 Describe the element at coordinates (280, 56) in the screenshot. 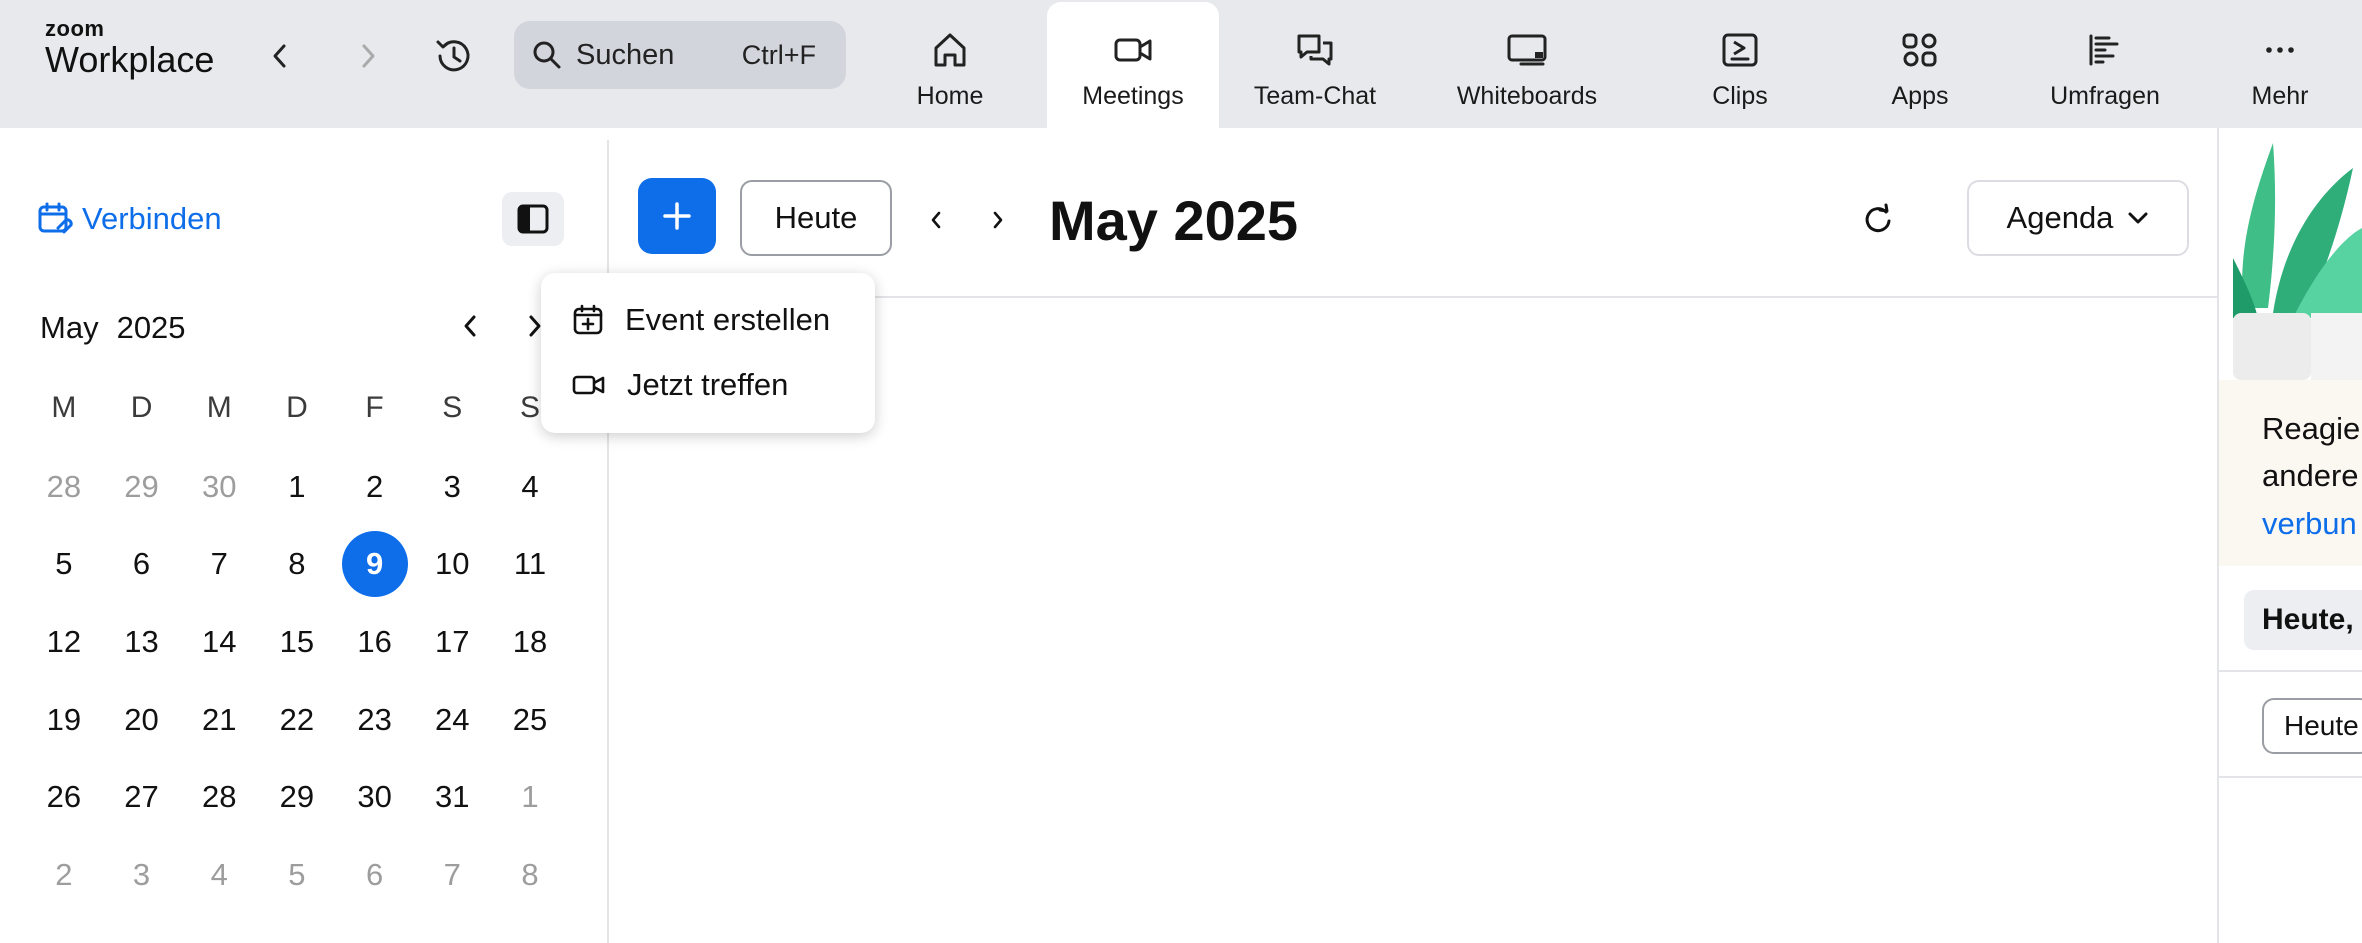

I see `back-arrow-icon` at that location.